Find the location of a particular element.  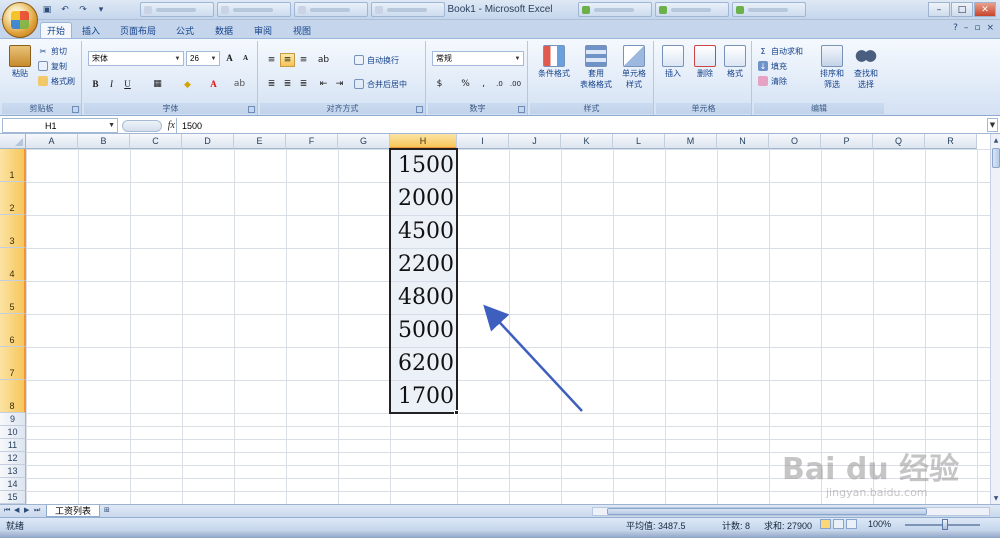

select-all-button is located at coordinates (13, 141).